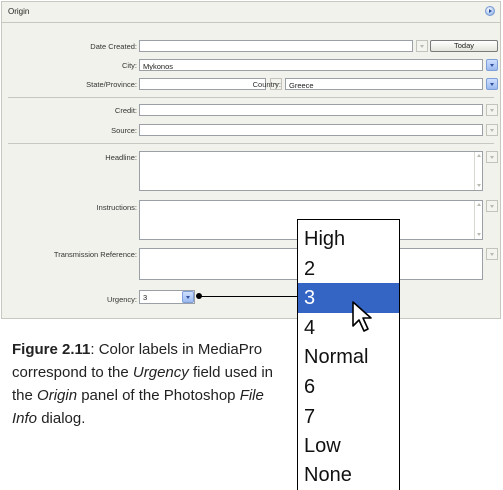  Describe the element at coordinates (248, 296) in the screenshot. I see `connector-line` at that location.